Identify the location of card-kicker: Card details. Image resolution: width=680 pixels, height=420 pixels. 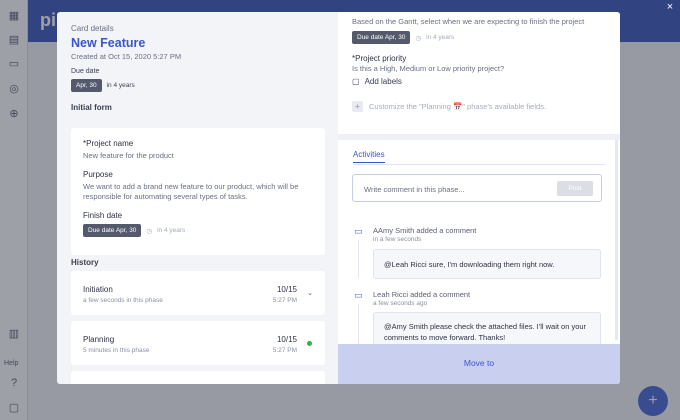
(92, 28).